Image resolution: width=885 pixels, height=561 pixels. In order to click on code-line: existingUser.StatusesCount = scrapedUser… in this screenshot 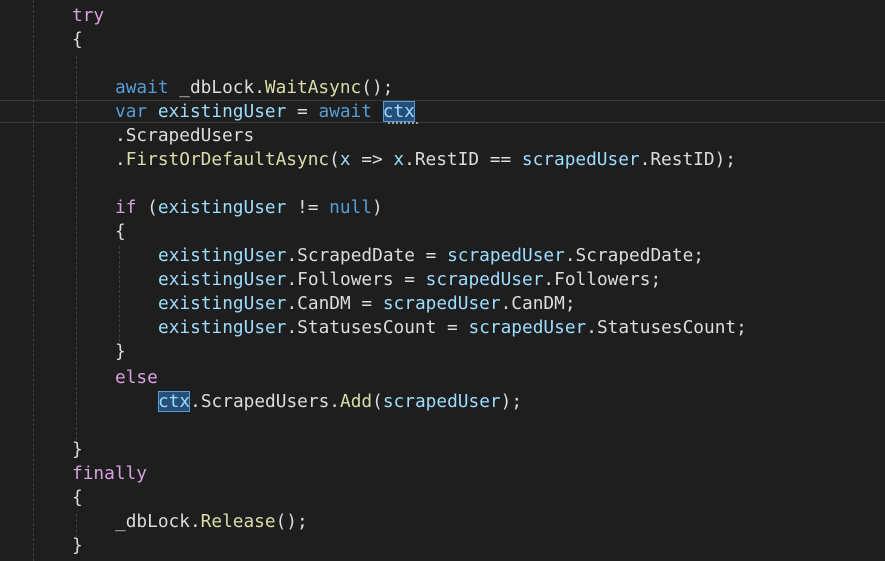, I will do `click(452, 328)`.